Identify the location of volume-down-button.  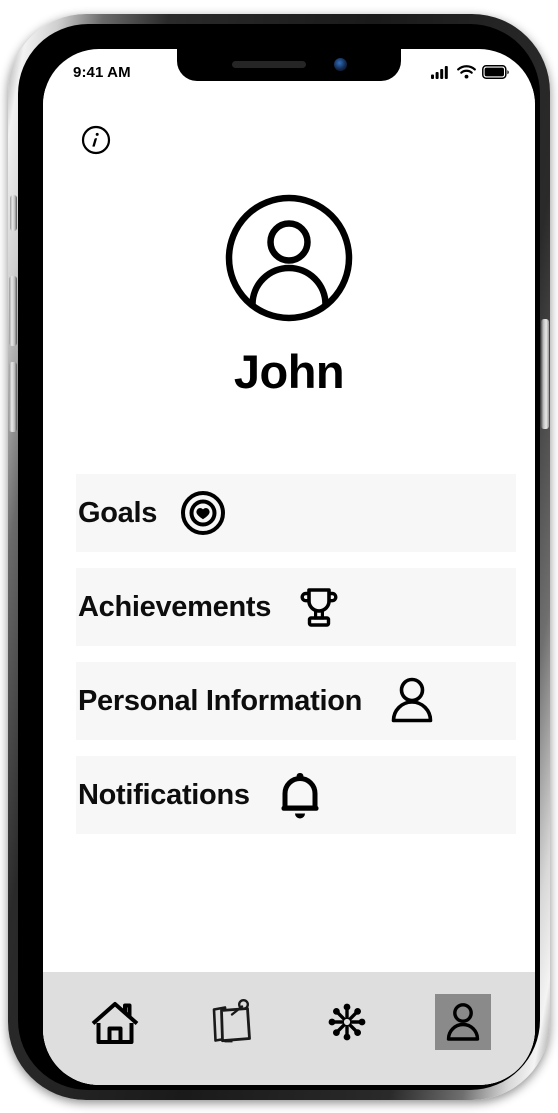
(13, 397).